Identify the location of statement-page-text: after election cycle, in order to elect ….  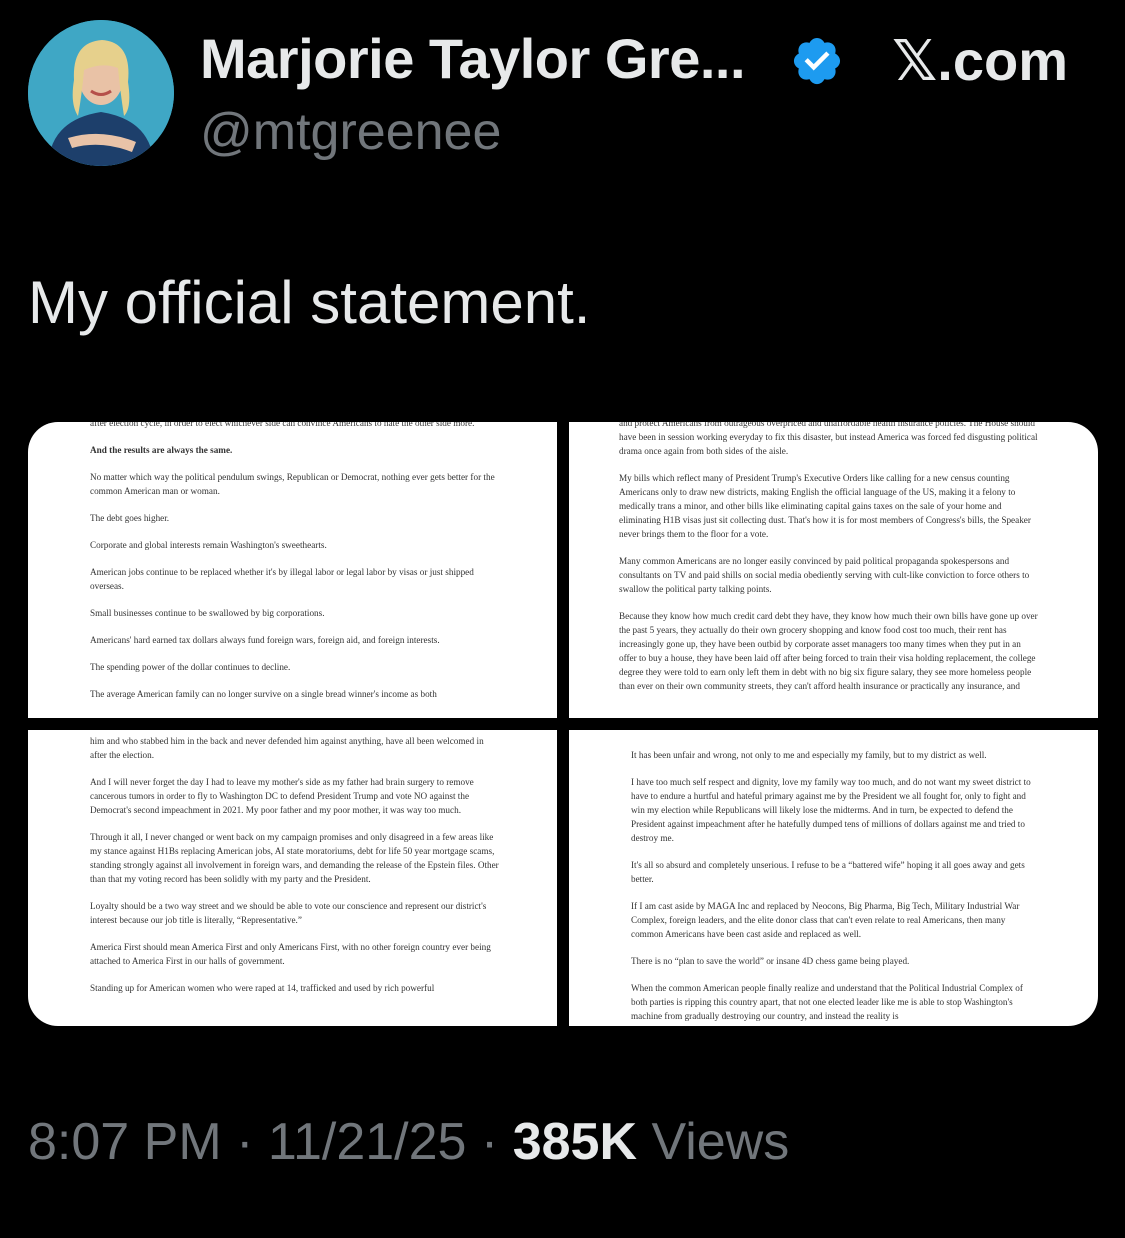
(294, 568).